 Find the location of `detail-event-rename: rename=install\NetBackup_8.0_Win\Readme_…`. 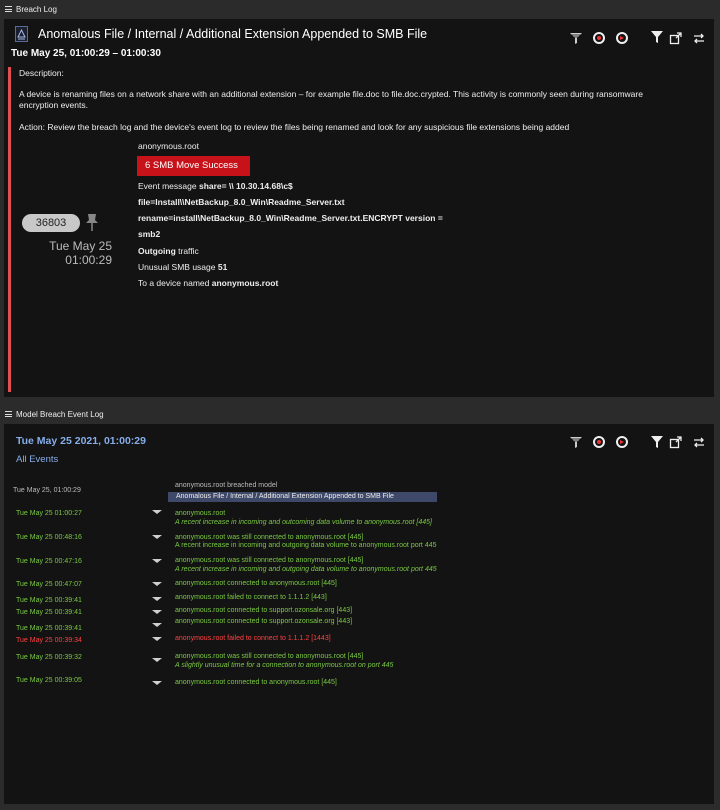

detail-event-rename: rename=install\NetBackup_8.0_Win\Readme_… is located at coordinates (290, 218).